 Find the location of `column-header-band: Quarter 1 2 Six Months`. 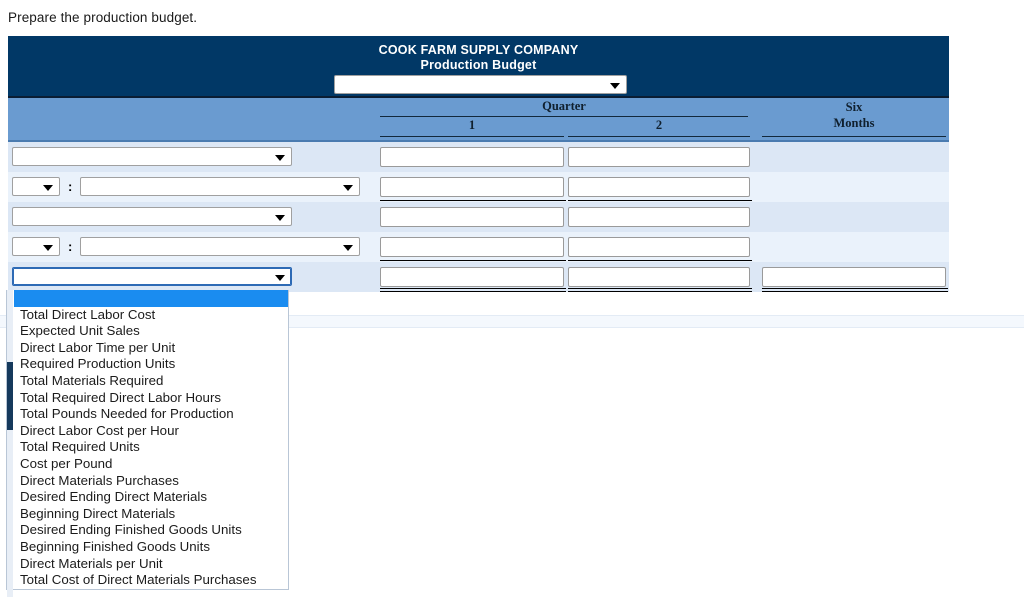

column-header-band: Quarter 1 2 Six Months is located at coordinates (478, 120).